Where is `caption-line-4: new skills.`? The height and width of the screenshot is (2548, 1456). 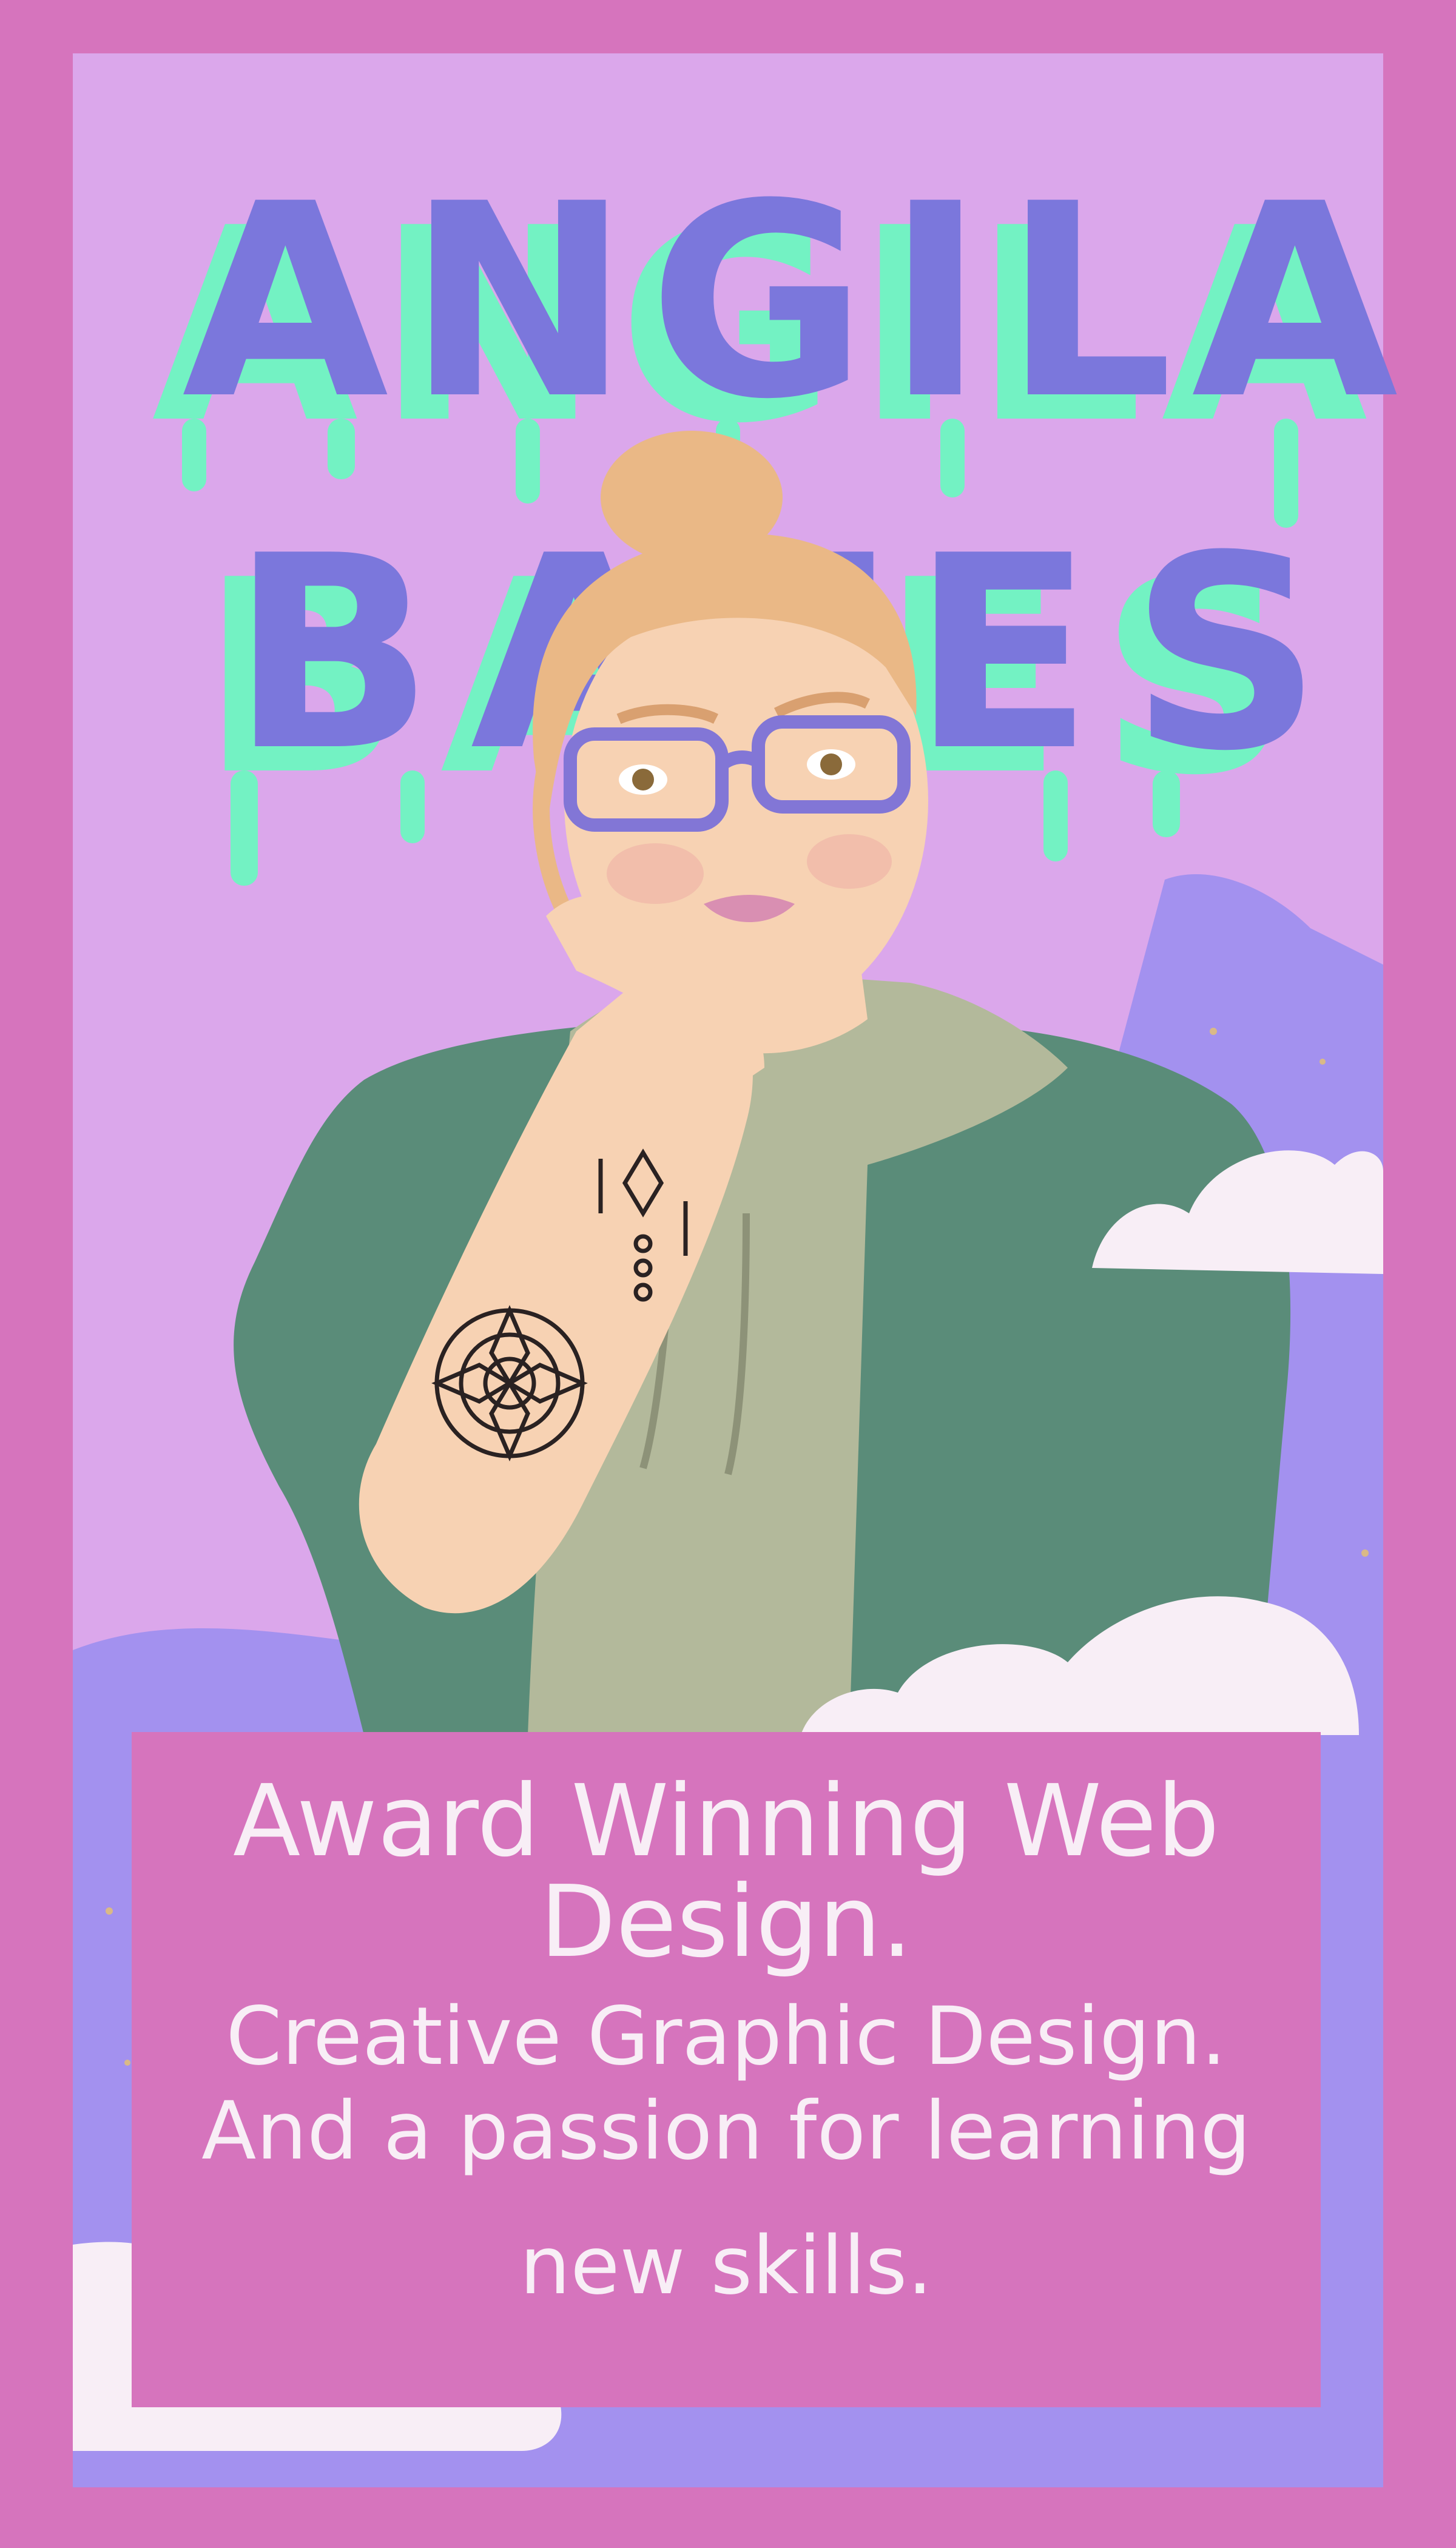 caption-line-4: new skills. is located at coordinates (726, 2266).